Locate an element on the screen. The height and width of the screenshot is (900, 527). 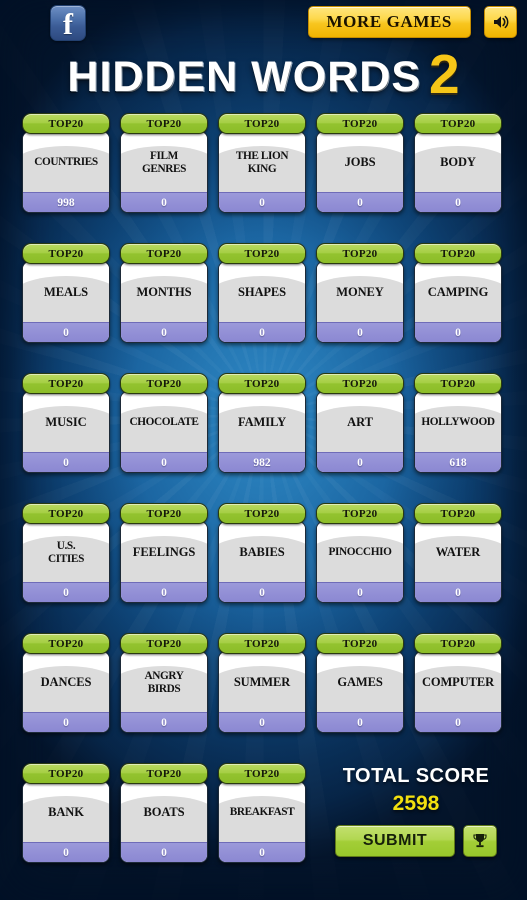
category-card-body: MUSIC 0 is located at coordinates (66, 432).